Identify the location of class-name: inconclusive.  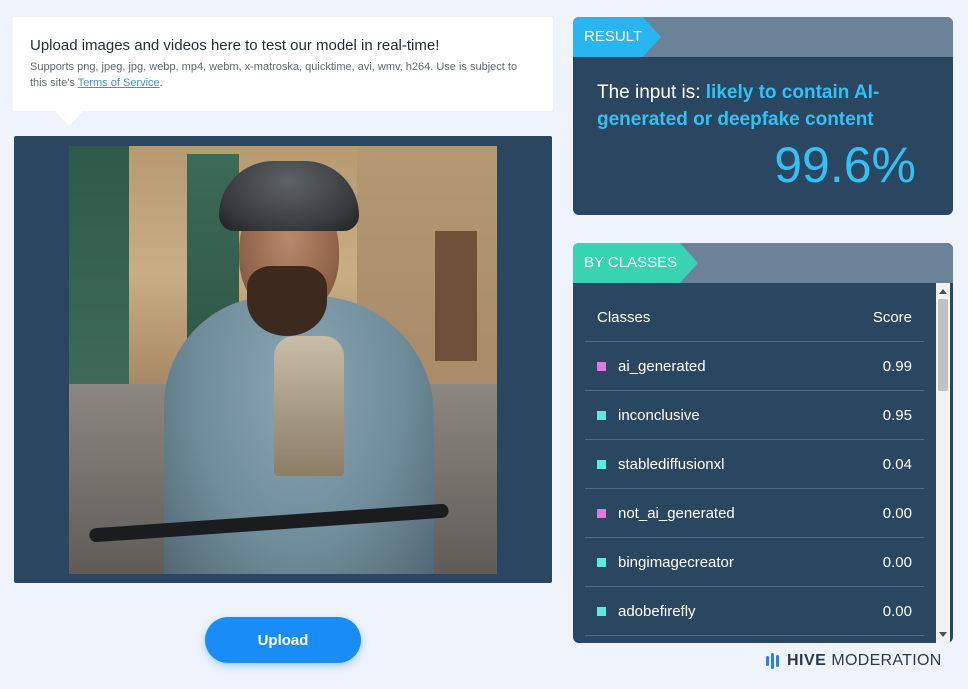
(659, 415).